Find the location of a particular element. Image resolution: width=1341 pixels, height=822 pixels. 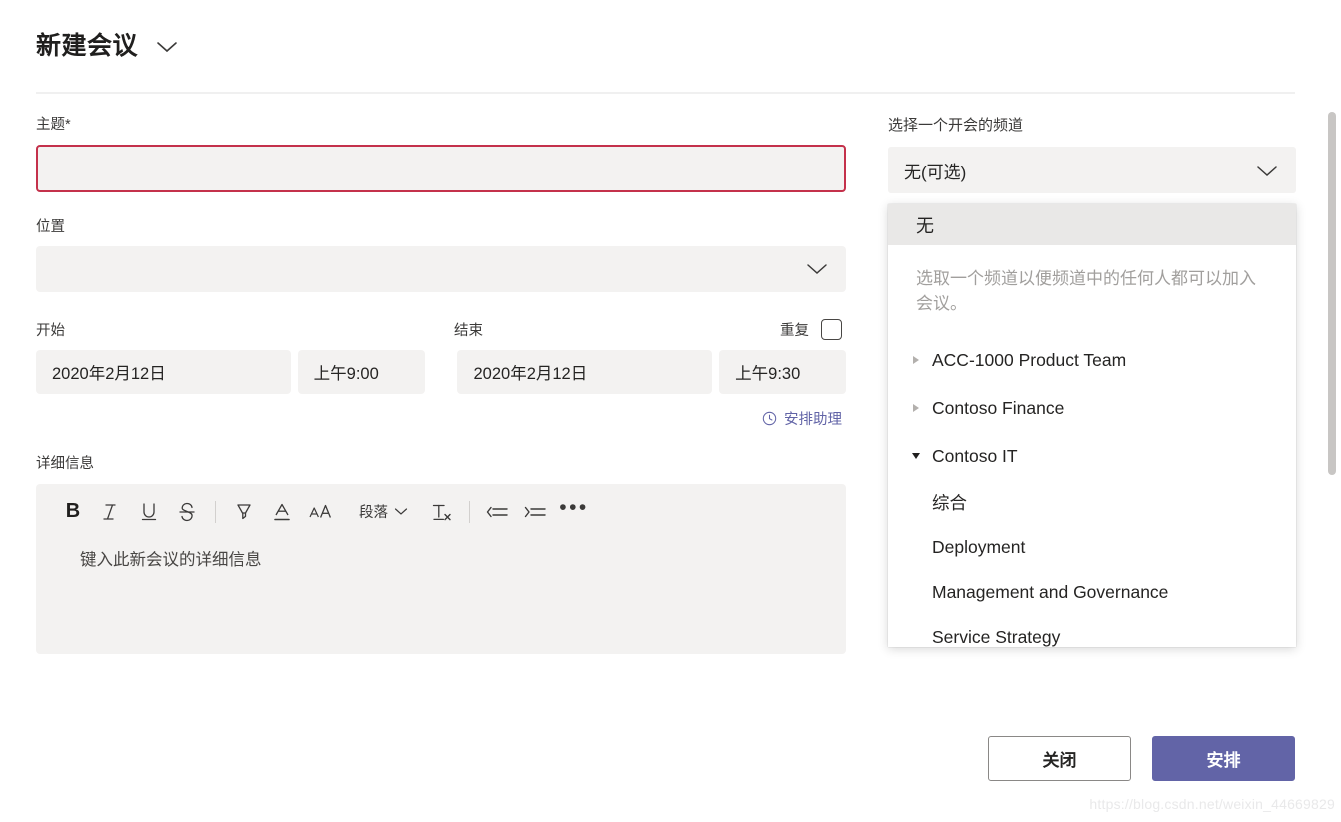

location-field-group: 位置 is located at coordinates (441, 255).